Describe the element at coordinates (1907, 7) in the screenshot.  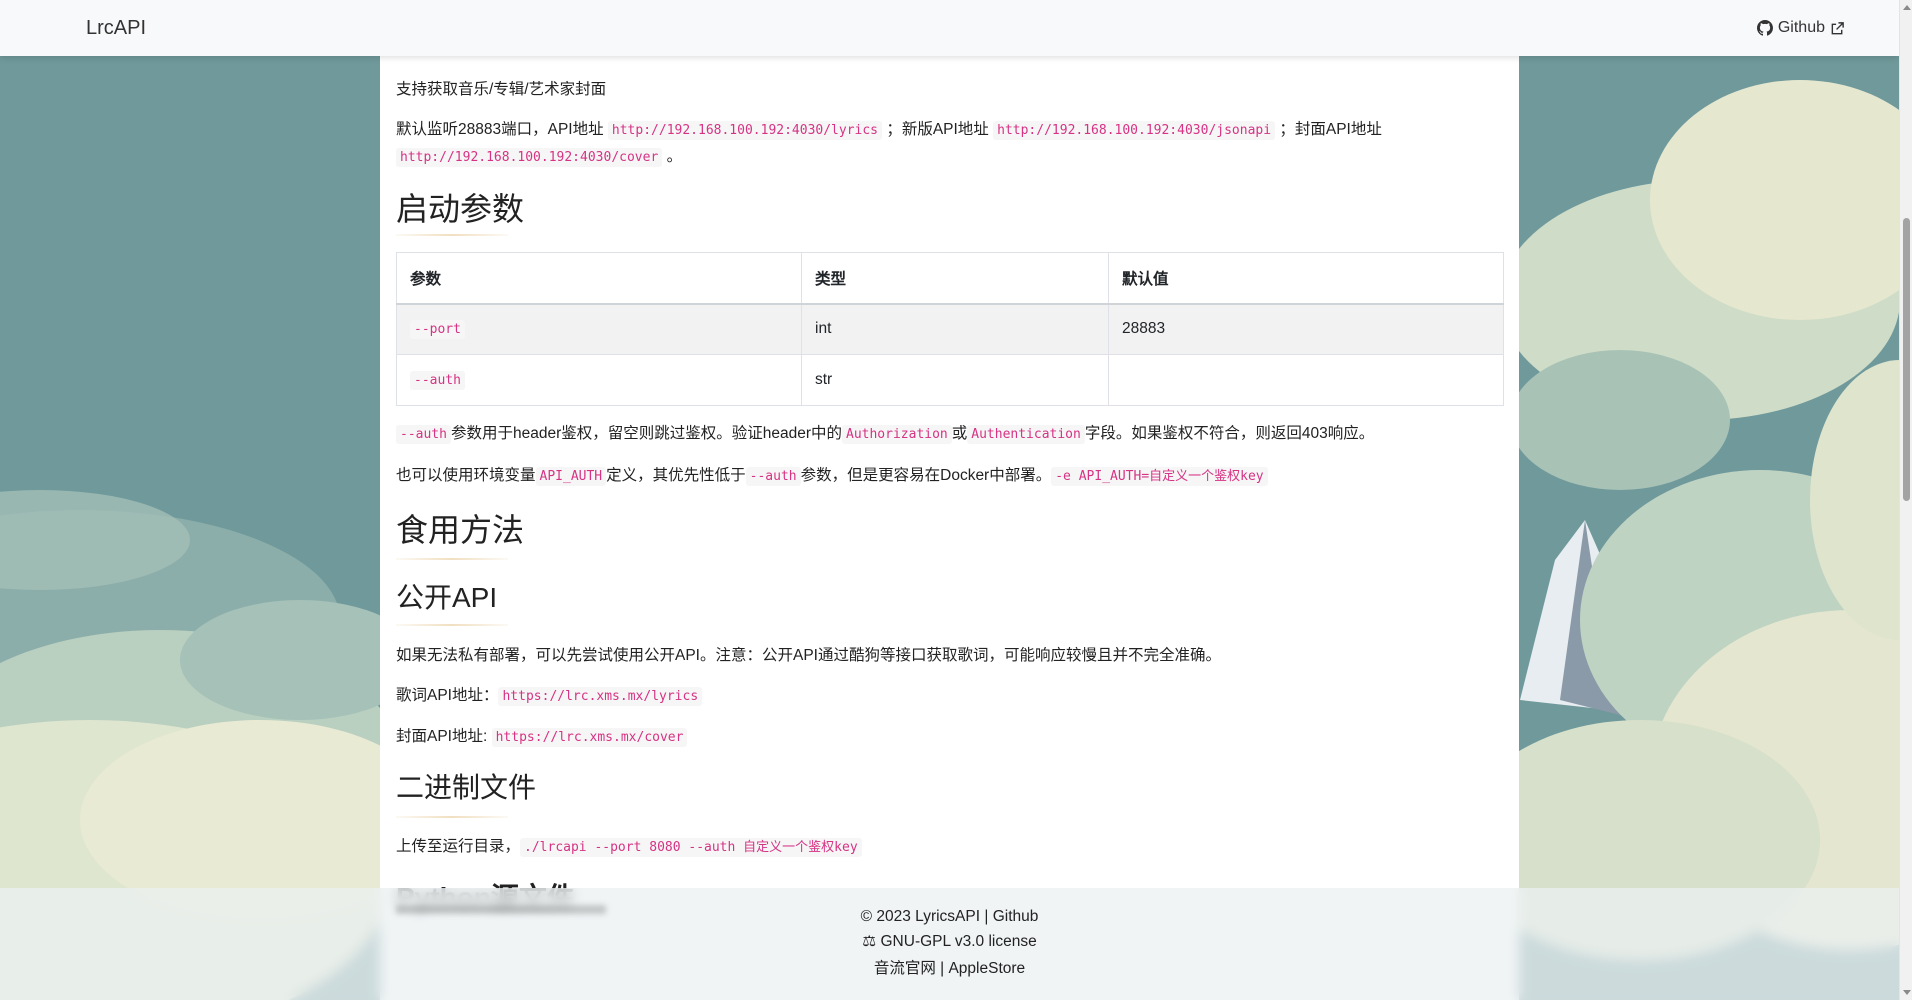
I see `scroll-up-icon` at that location.